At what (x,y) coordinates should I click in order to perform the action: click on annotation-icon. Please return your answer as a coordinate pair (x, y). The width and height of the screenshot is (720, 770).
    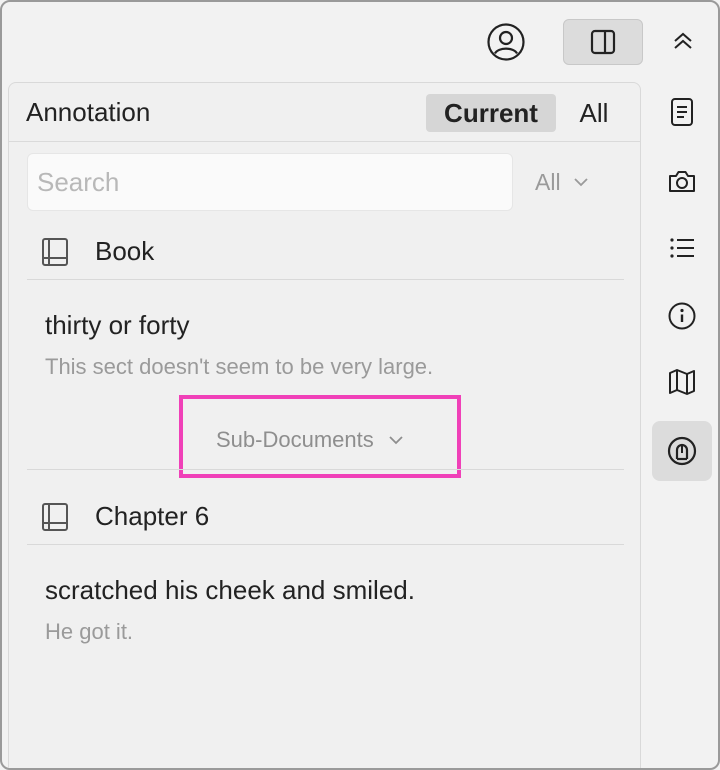
    Looking at the image, I should click on (682, 451).